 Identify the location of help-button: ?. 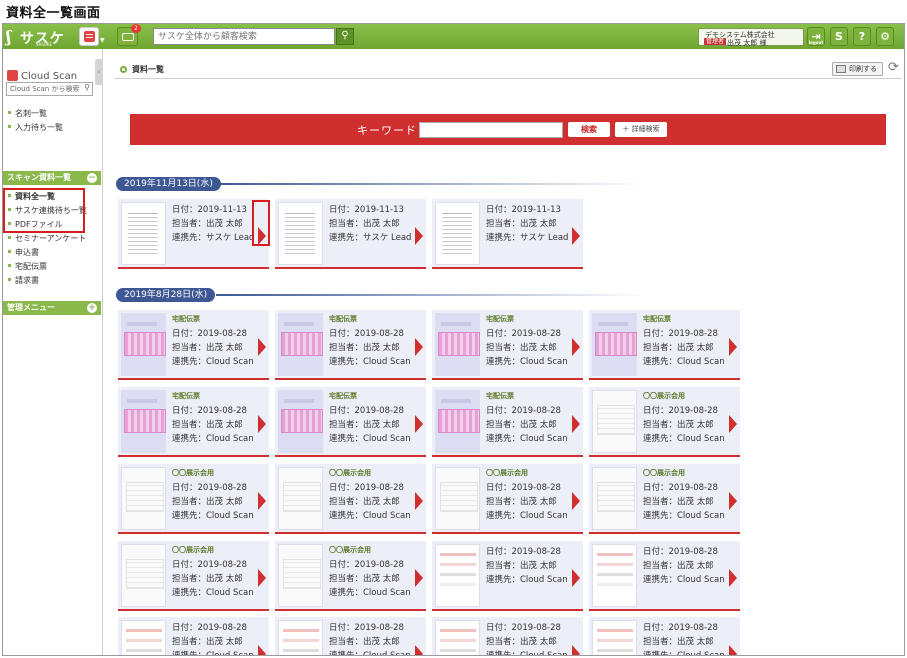
(862, 36).